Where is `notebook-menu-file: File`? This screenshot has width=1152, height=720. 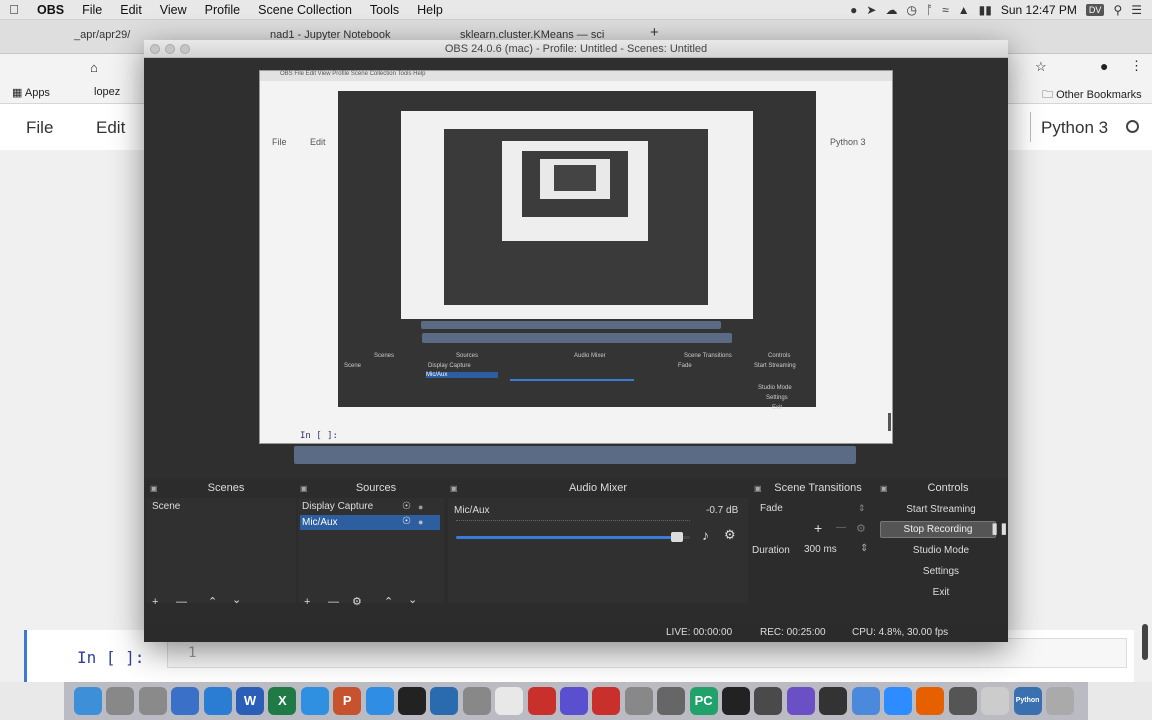
notebook-menu-file: File is located at coordinates (39, 128).